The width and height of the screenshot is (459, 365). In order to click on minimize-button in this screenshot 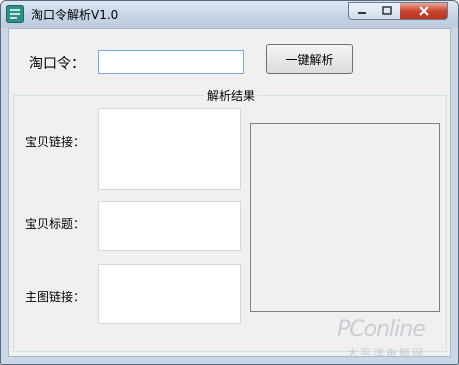, I will do `click(361, 11)`.